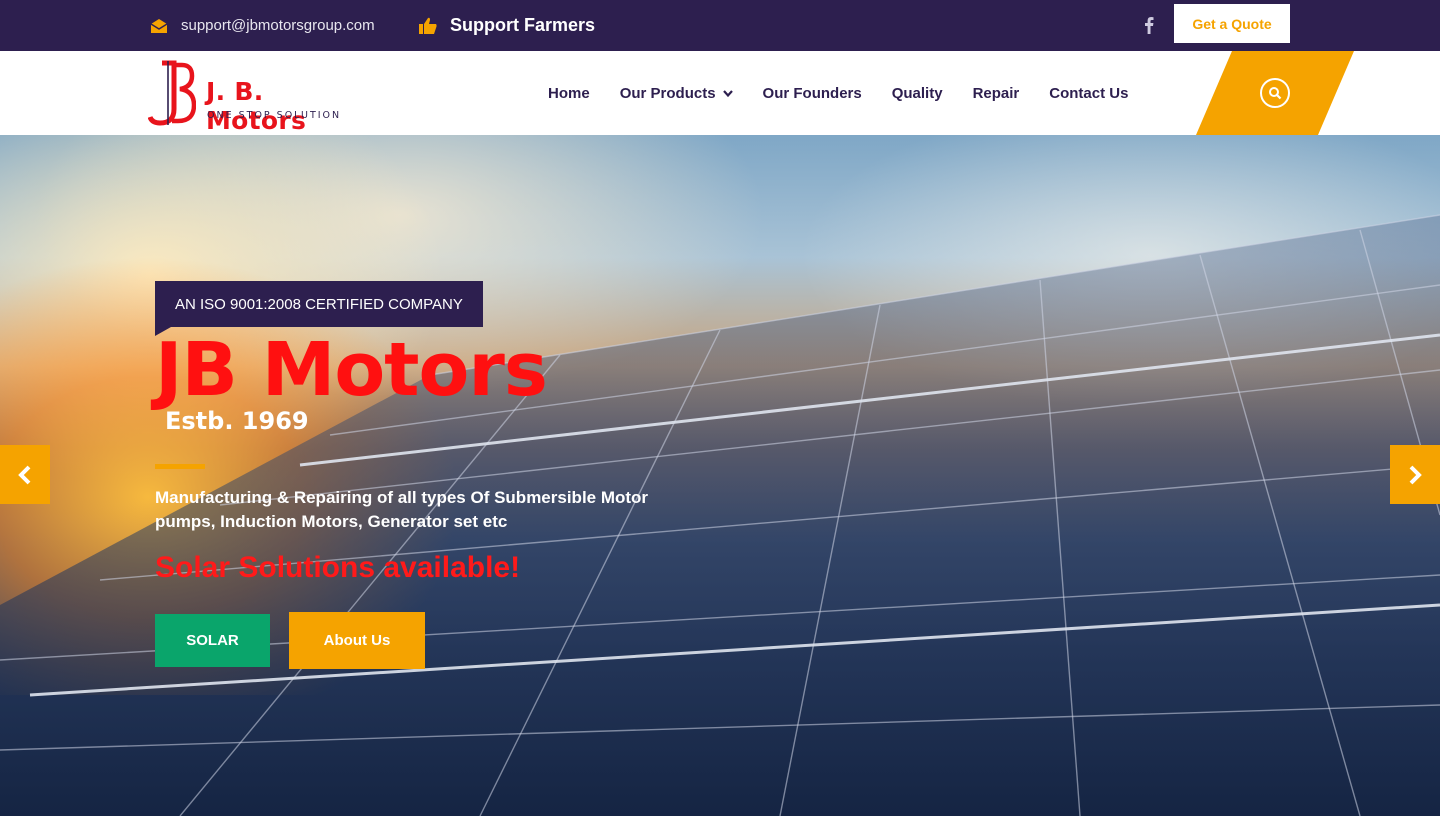 This screenshot has width=1440, height=816. Describe the element at coordinates (180, 466) in the screenshot. I see `hero-divider` at that location.